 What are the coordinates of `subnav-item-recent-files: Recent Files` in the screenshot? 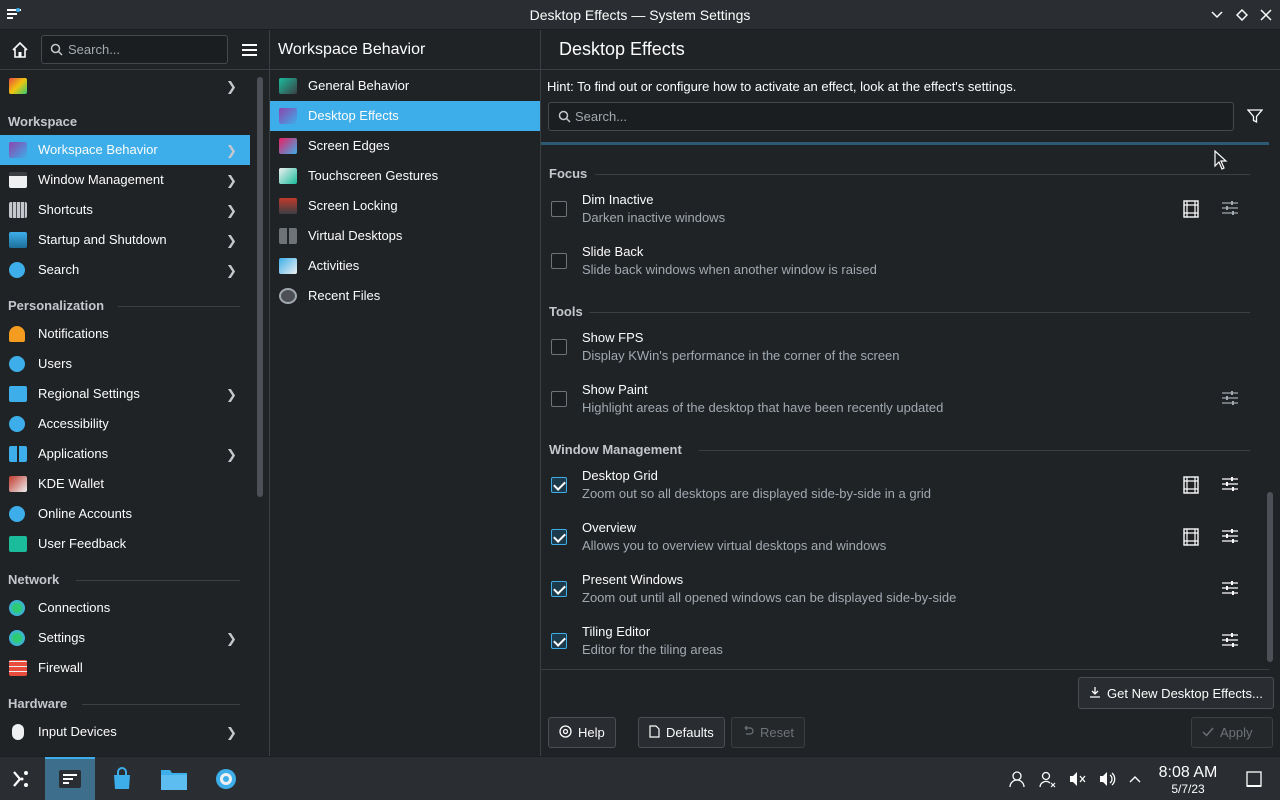 It's located at (405, 296).